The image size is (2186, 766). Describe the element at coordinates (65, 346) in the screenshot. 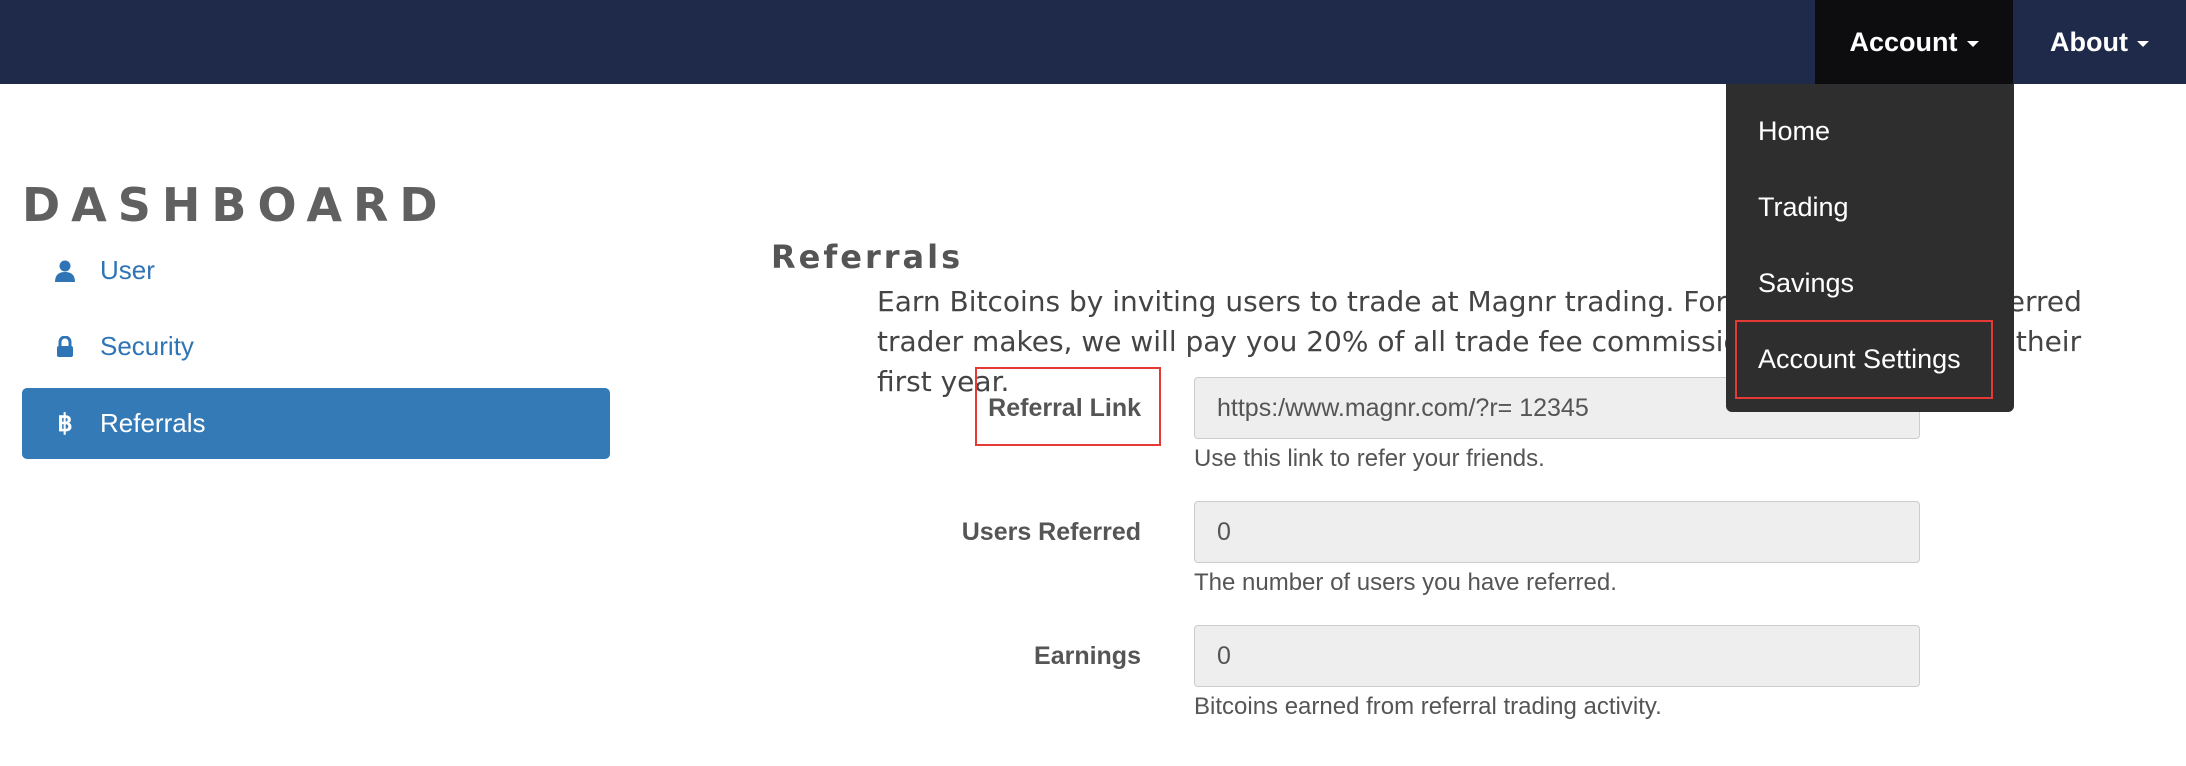

I see `lock-icon` at that location.